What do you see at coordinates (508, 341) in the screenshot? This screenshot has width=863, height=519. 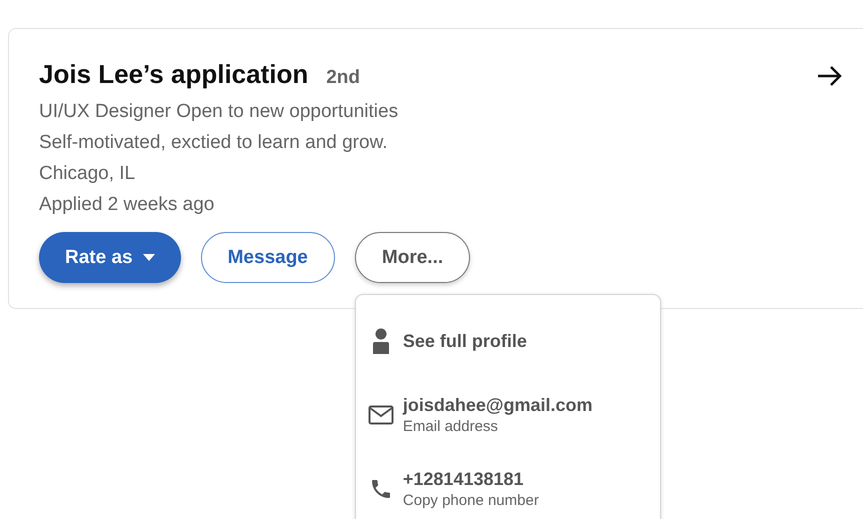 I see `profile-menu-item: See full profile` at bounding box center [508, 341].